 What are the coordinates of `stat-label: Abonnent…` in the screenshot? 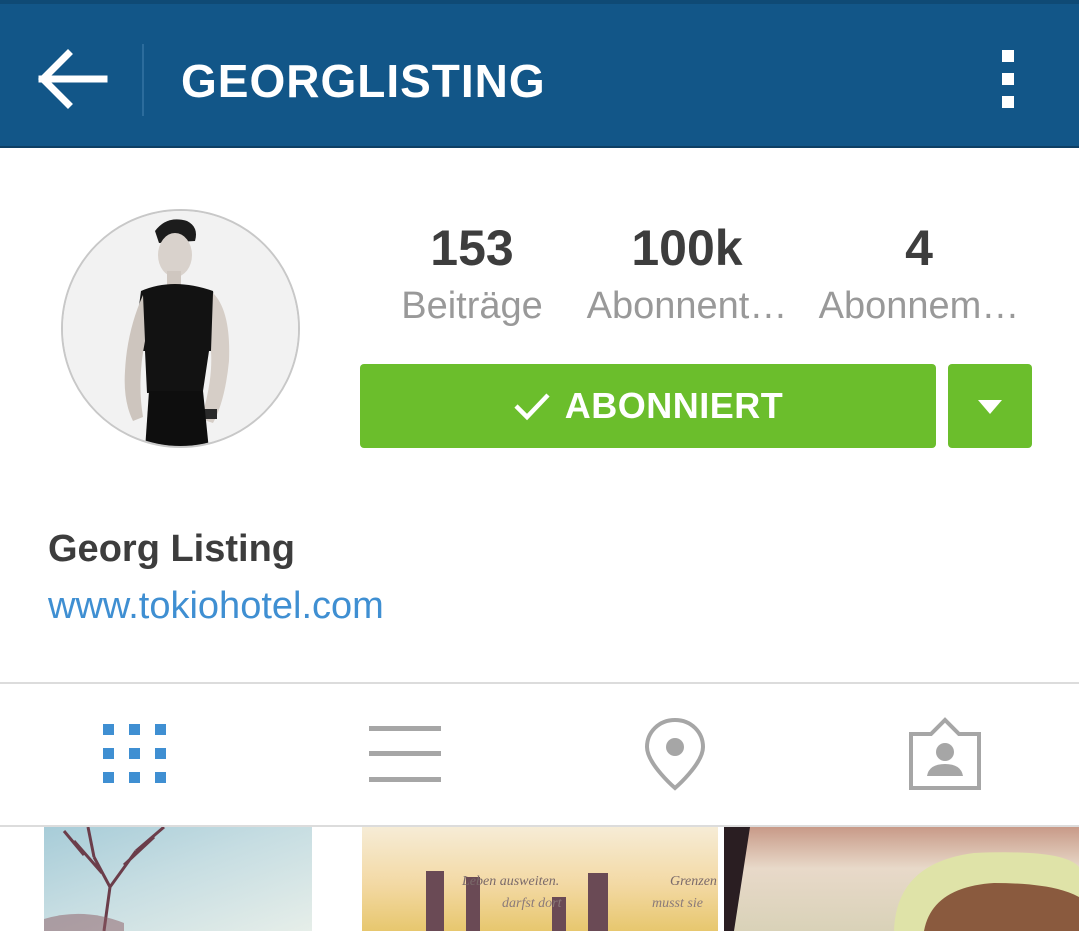 It's located at (687, 306).